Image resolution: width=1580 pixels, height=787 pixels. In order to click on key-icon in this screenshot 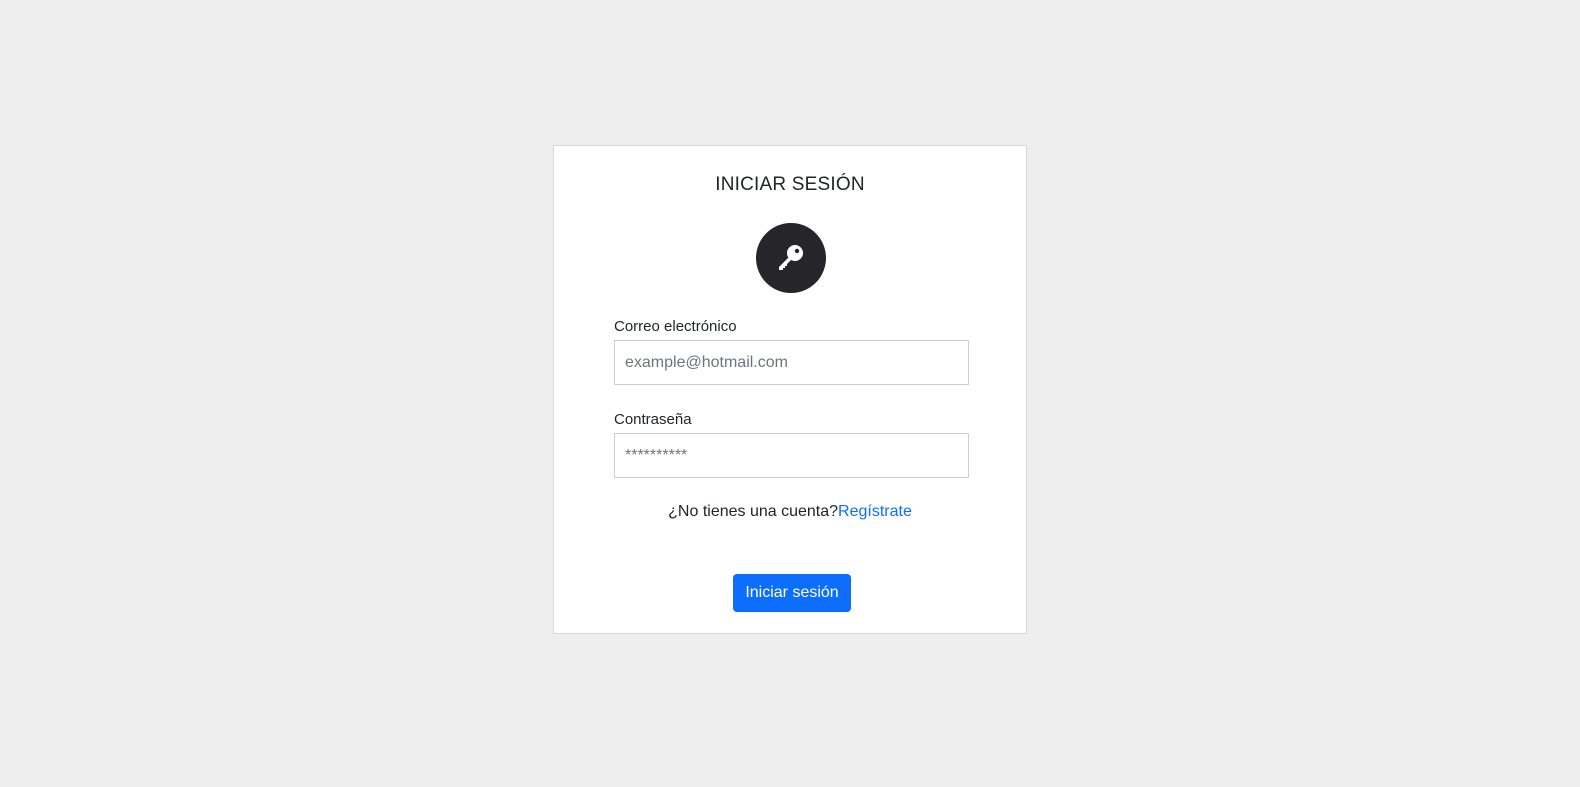, I will do `click(791, 258)`.